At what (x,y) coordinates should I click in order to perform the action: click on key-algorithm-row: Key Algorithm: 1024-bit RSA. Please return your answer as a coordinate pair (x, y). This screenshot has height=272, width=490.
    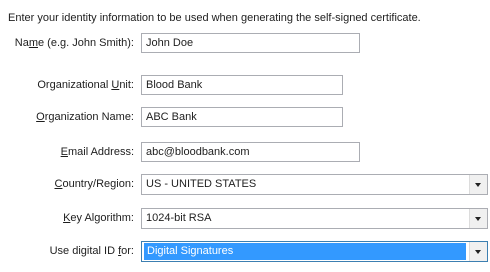
    Looking at the image, I should click on (245, 219).